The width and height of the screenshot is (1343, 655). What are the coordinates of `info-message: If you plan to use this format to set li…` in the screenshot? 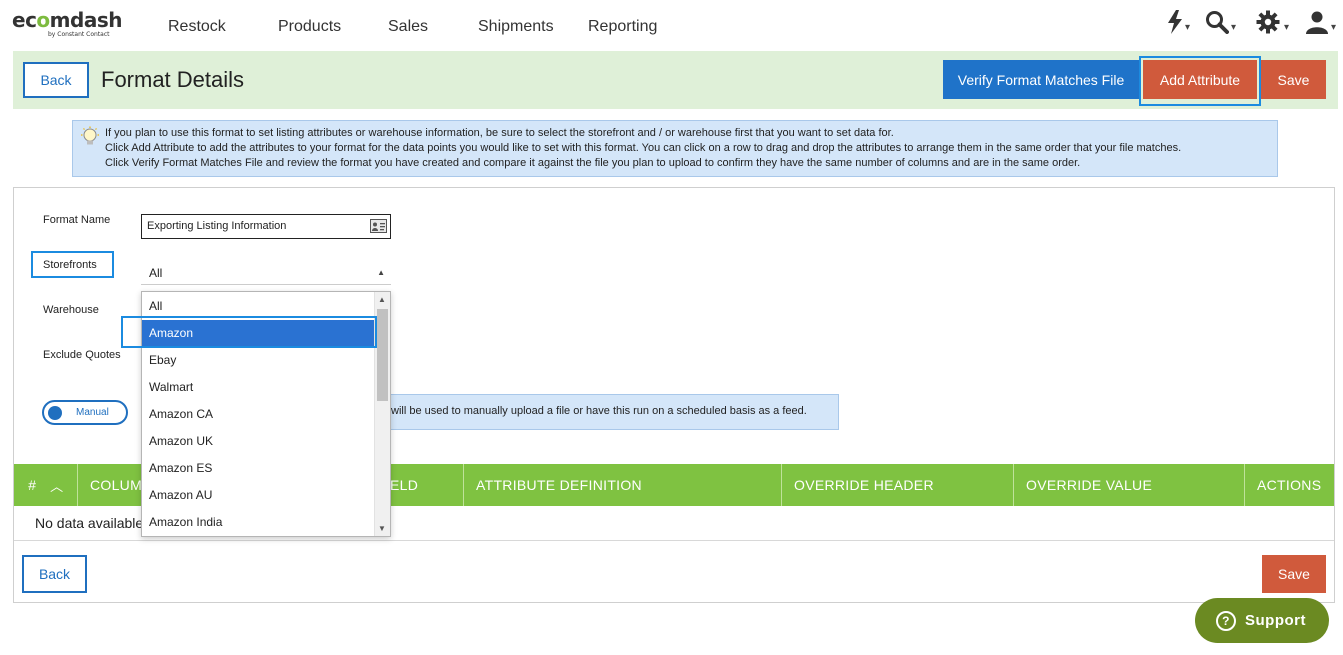 It's located at (675, 148).